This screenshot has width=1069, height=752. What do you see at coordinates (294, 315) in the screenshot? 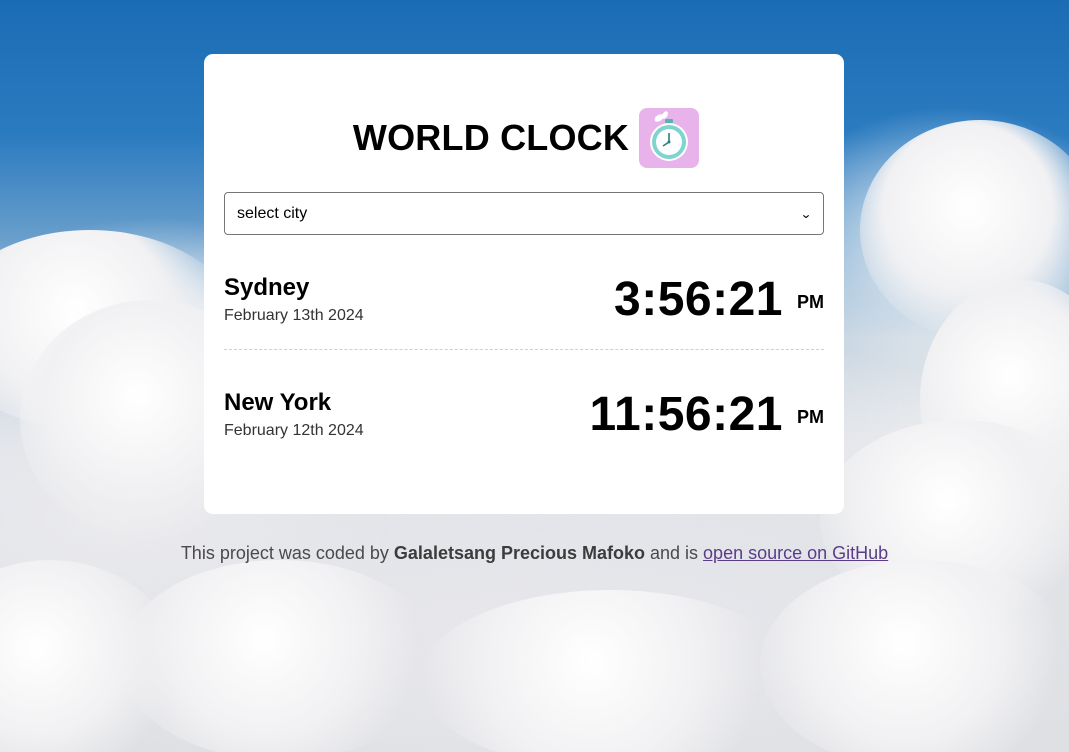
I see `city-date: February 13th 2024` at bounding box center [294, 315].